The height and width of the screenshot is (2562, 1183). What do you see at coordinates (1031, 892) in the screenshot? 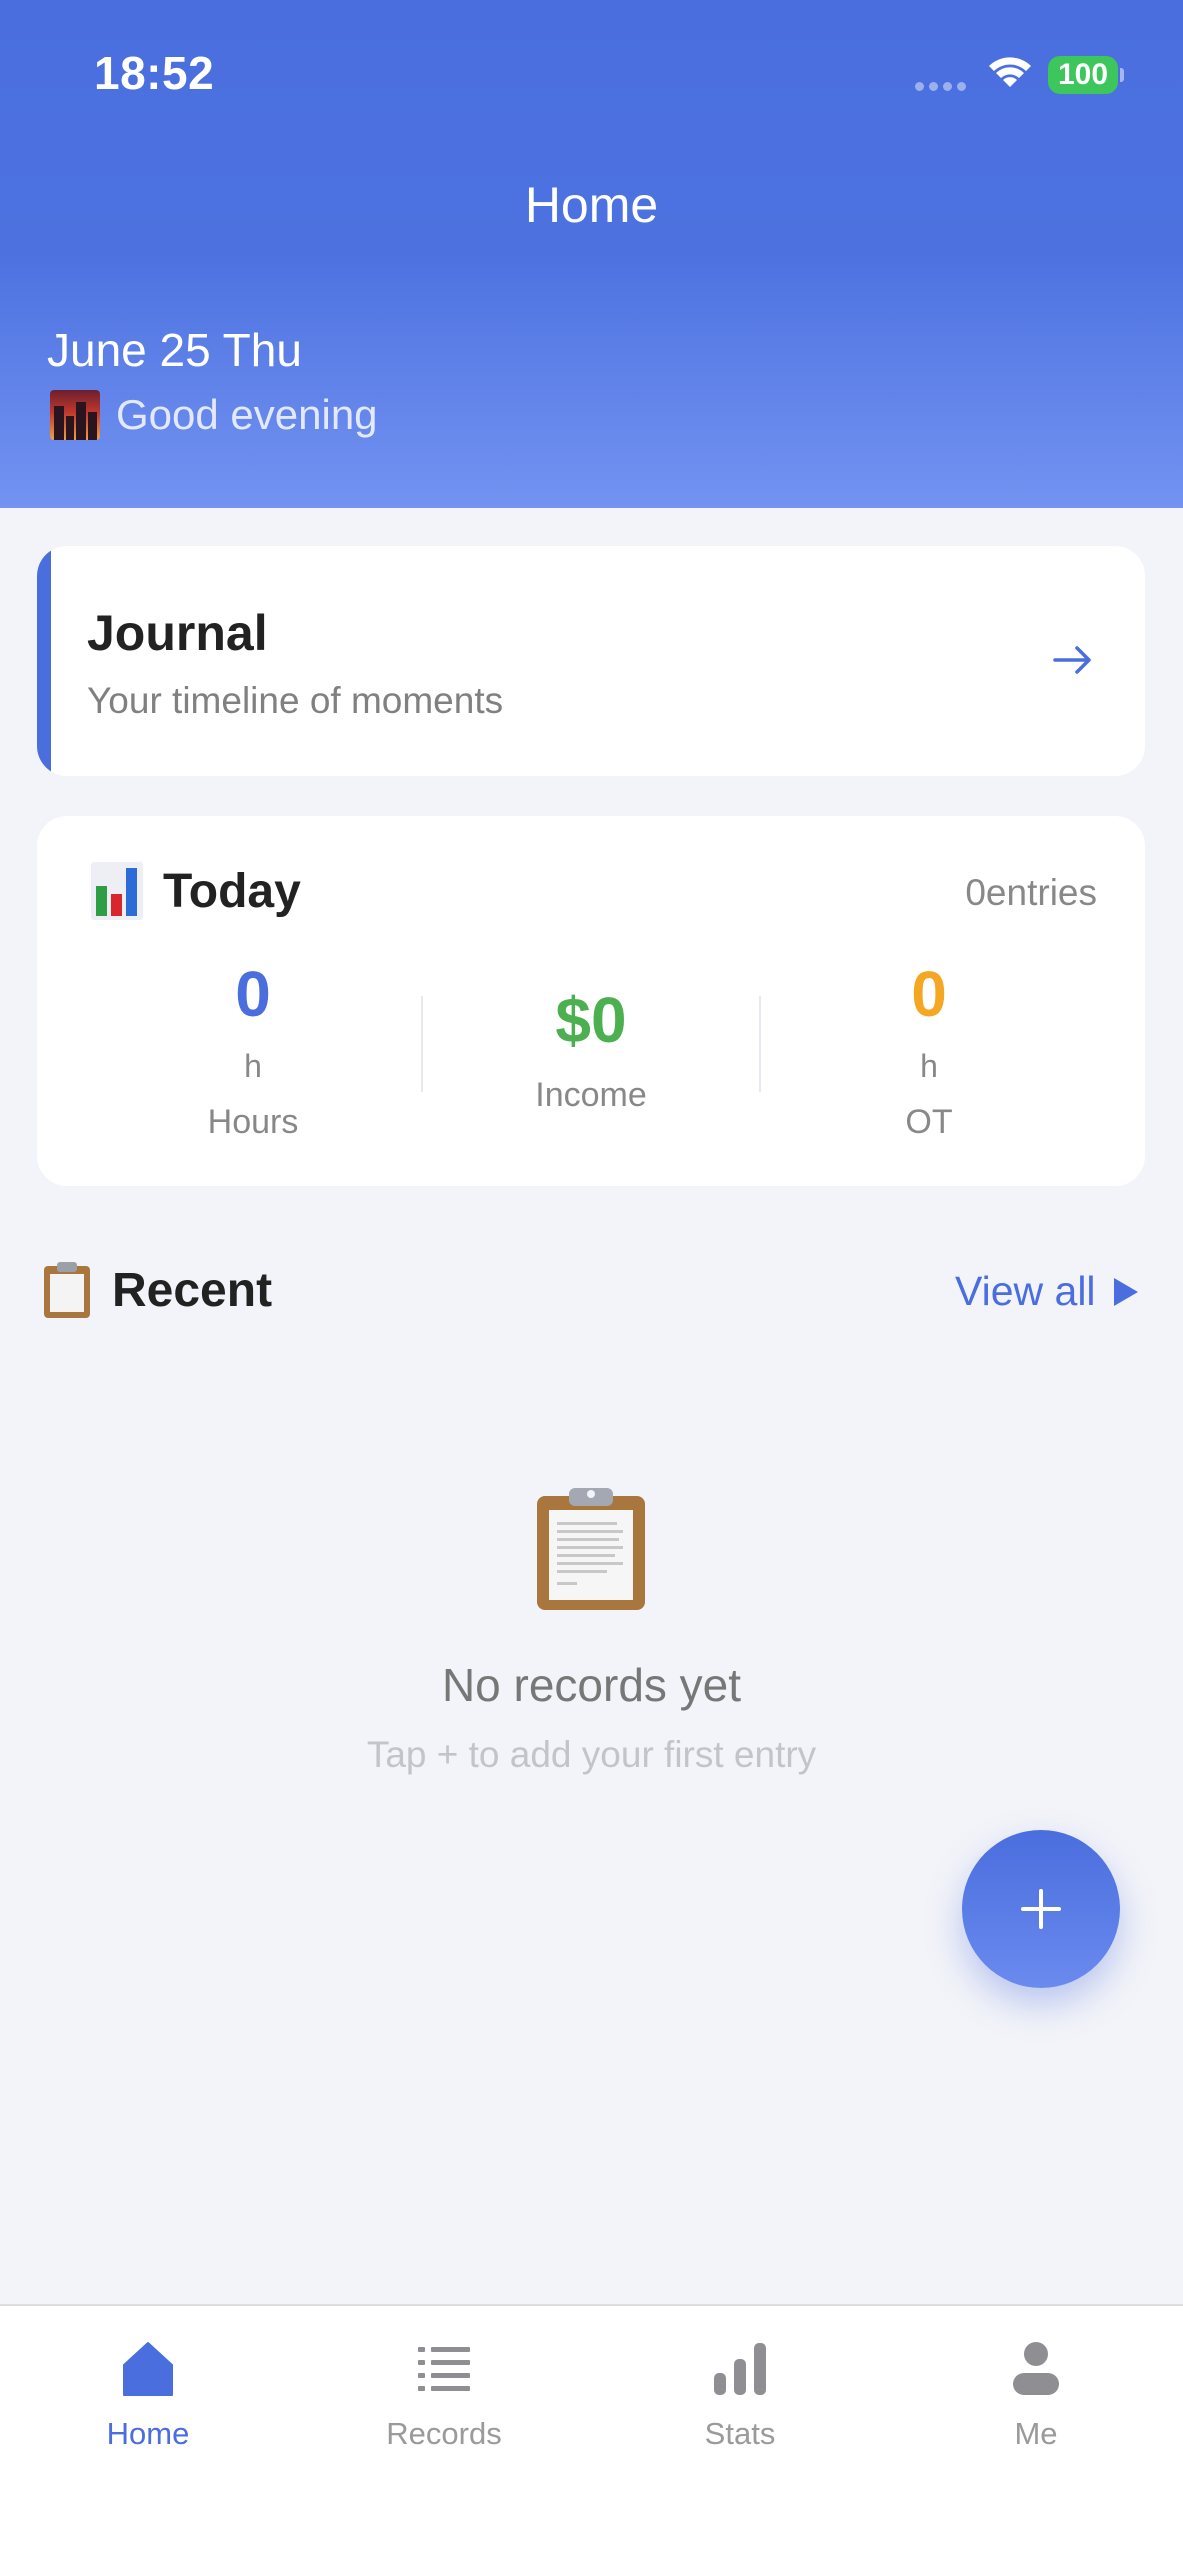
I see `entries-count: 0entries` at bounding box center [1031, 892].